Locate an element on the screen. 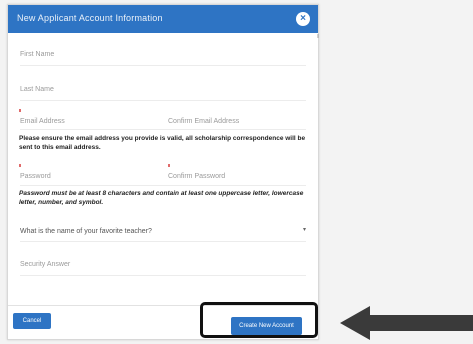 This screenshot has height=344, width=473. password-field: Password is located at coordinates (35, 176).